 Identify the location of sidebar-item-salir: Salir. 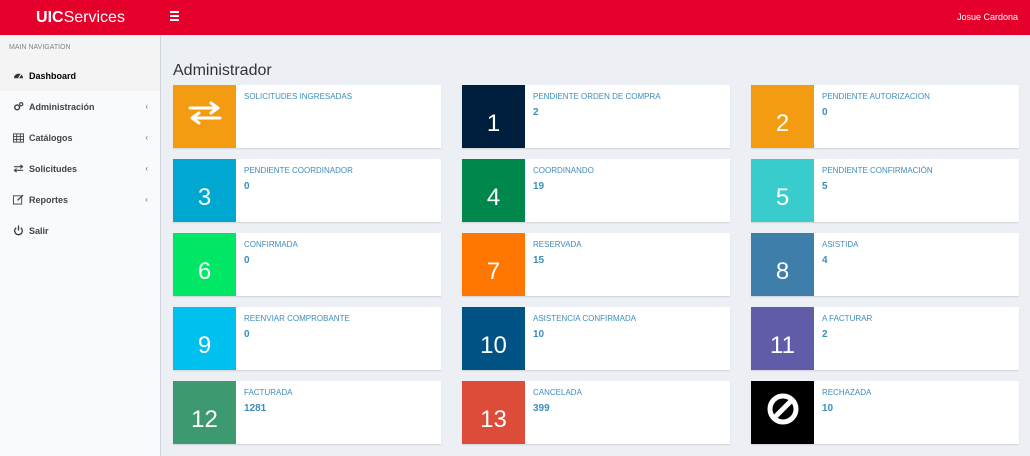
(80, 230).